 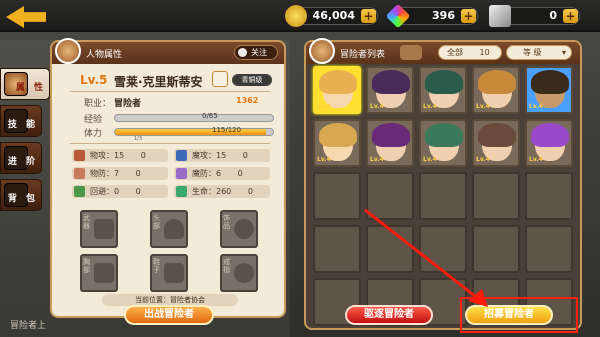 I want to click on exp-bar, so click(x=194, y=118).